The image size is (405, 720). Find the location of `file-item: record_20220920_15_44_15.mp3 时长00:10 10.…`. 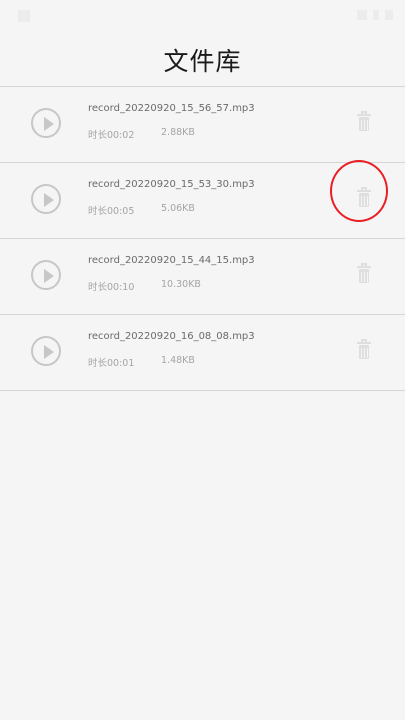

file-item: record_20220920_15_44_15.mp3 时长00:10 10.… is located at coordinates (202, 277).